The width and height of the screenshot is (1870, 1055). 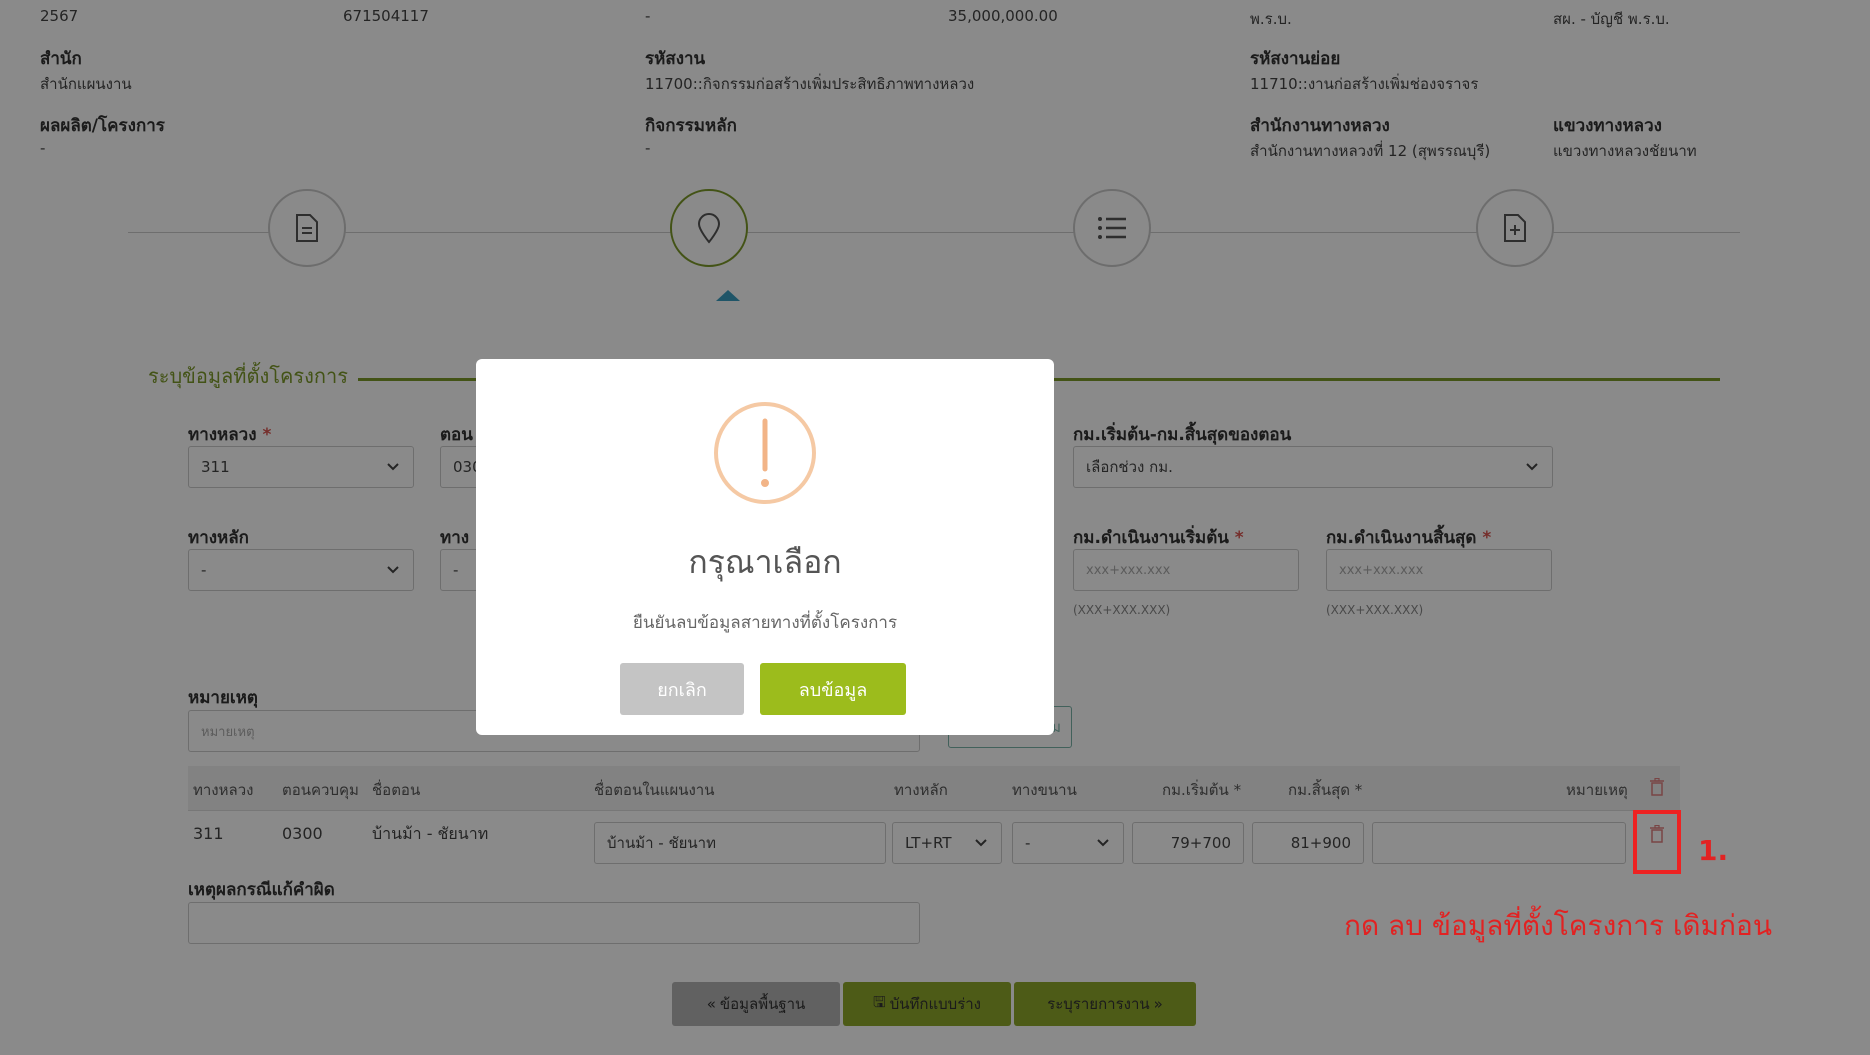 What do you see at coordinates (765, 562) in the screenshot?
I see `dialog-title: กรุณาเลือก` at bounding box center [765, 562].